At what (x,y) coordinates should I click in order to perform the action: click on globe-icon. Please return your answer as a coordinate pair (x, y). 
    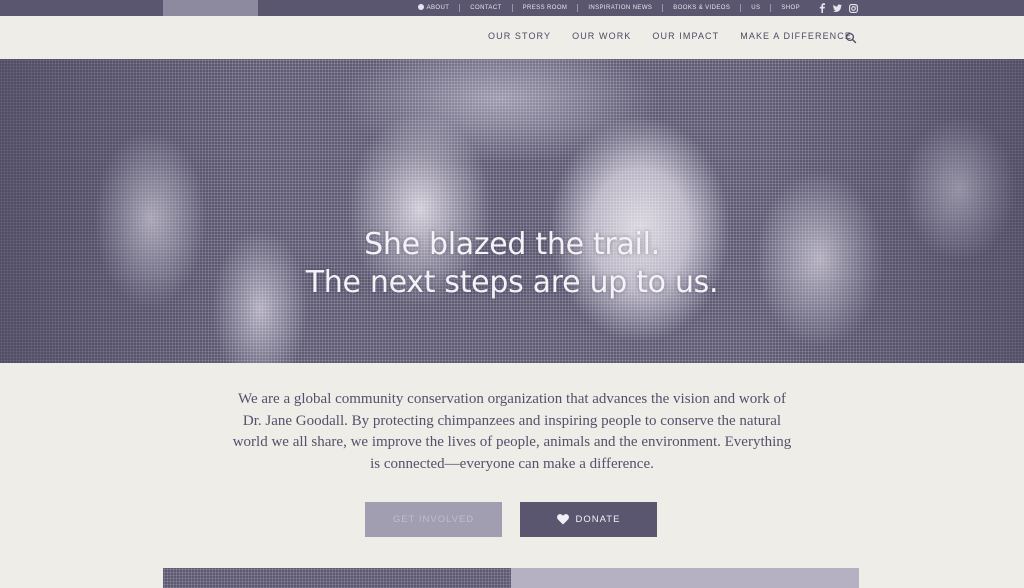
    Looking at the image, I should click on (420, 7).